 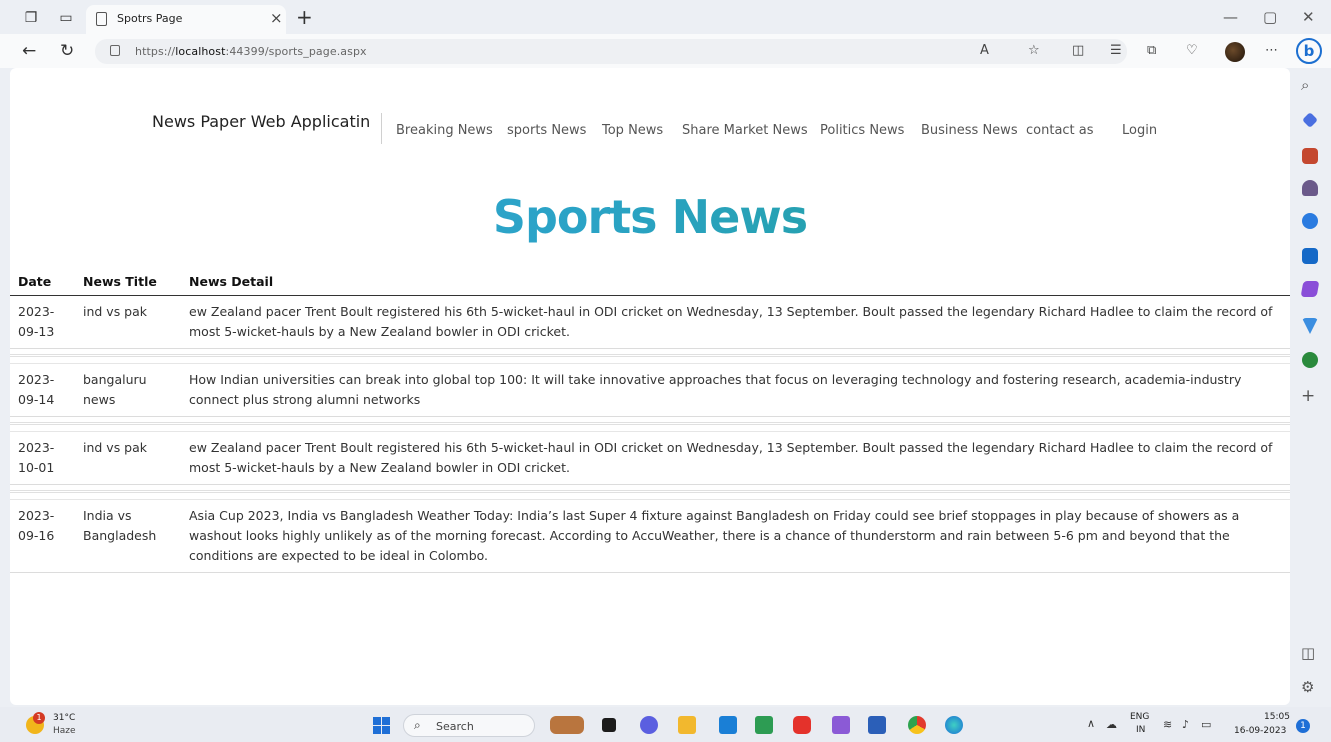 What do you see at coordinates (735, 280) in the screenshot?
I see `column-header-news-detail: News Detail` at bounding box center [735, 280].